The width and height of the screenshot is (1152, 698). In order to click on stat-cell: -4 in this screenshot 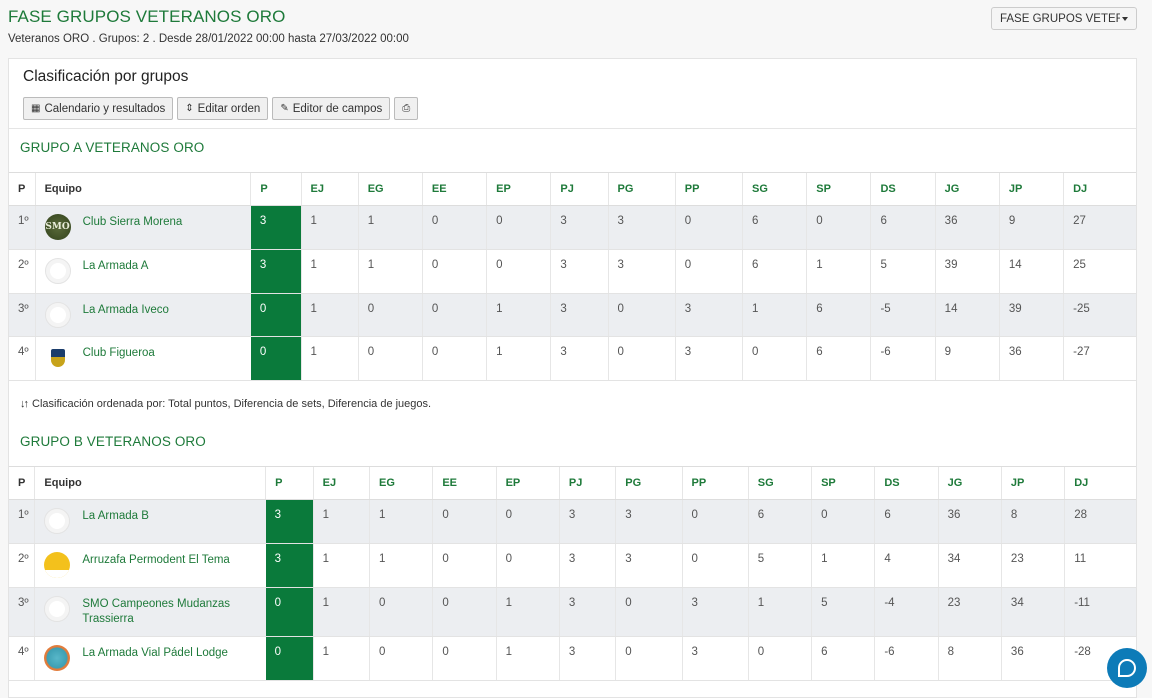, I will do `click(906, 612)`.